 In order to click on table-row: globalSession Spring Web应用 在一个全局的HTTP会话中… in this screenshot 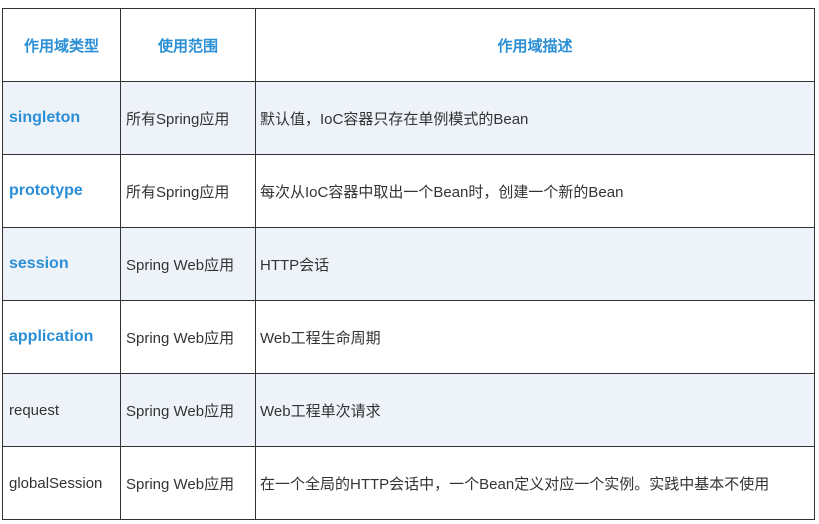, I will do `click(408, 483)`.